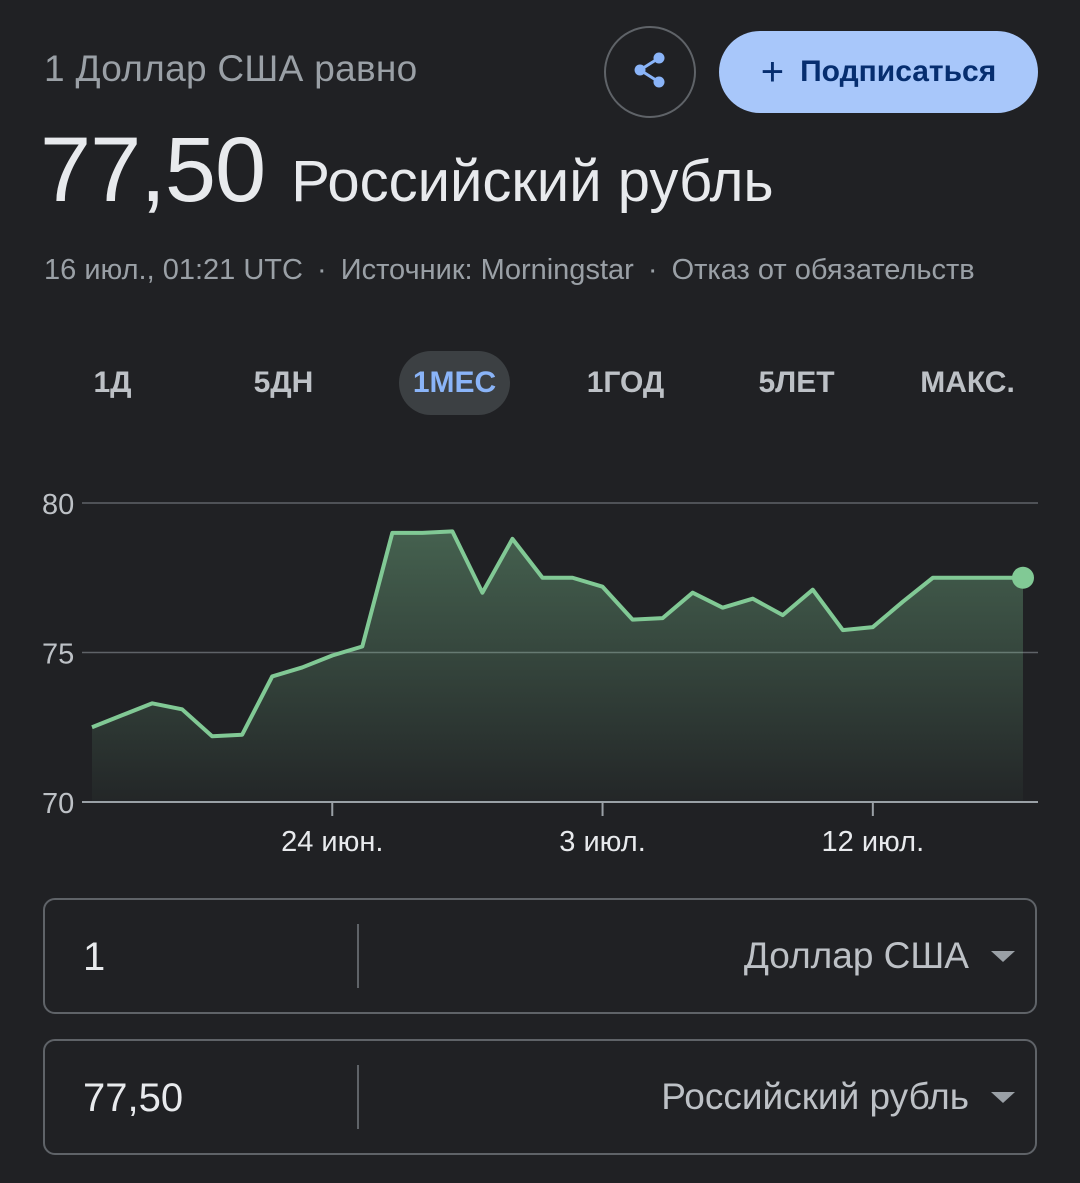 The image size is (1080, 1183). I want to click on disclaimer-link: Отказ от обязательств, so click(823, 270).